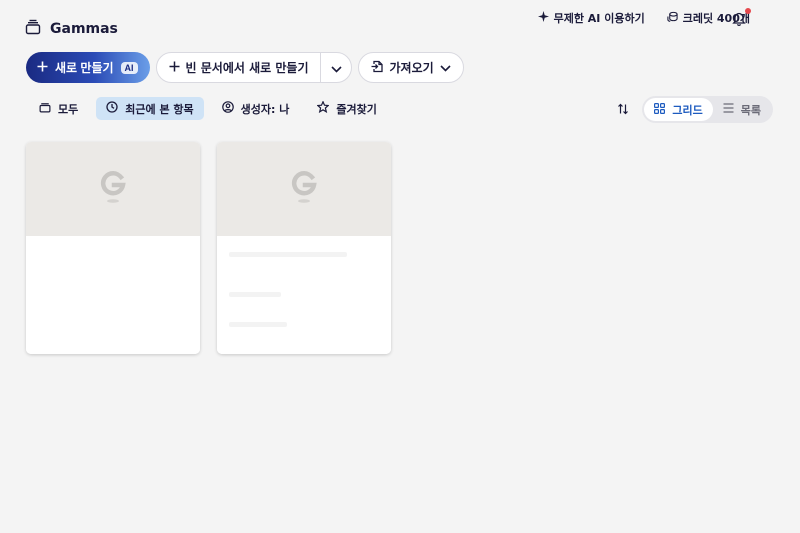 The image size is (800, 533). I want to click on new-options-dropdown, so click(336, 67).